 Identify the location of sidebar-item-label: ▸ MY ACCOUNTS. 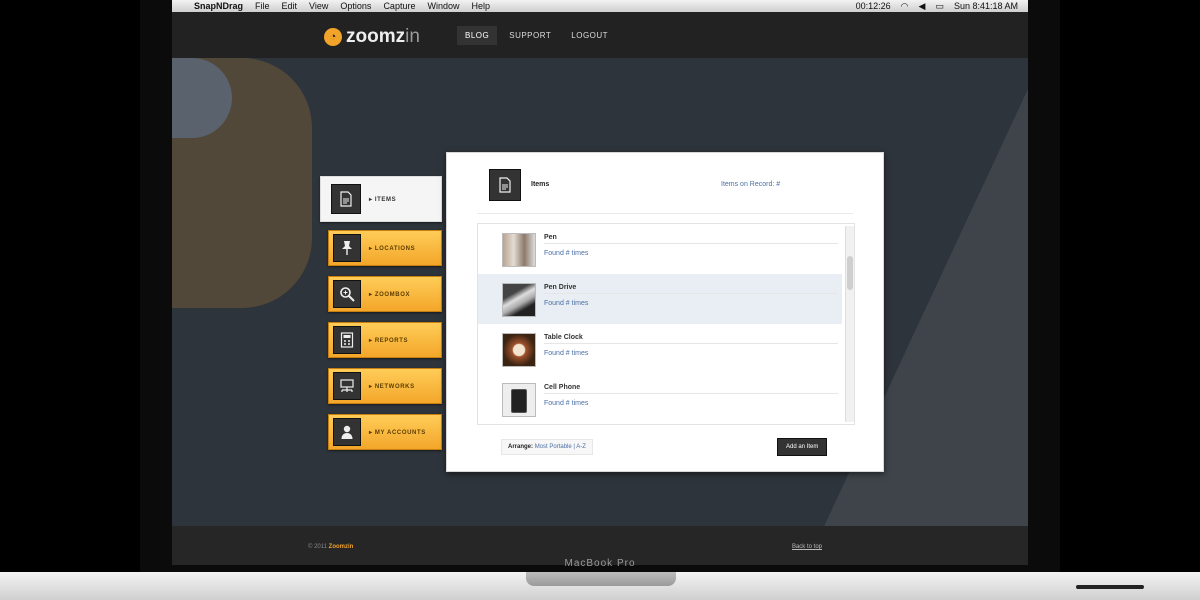
(397, 432).